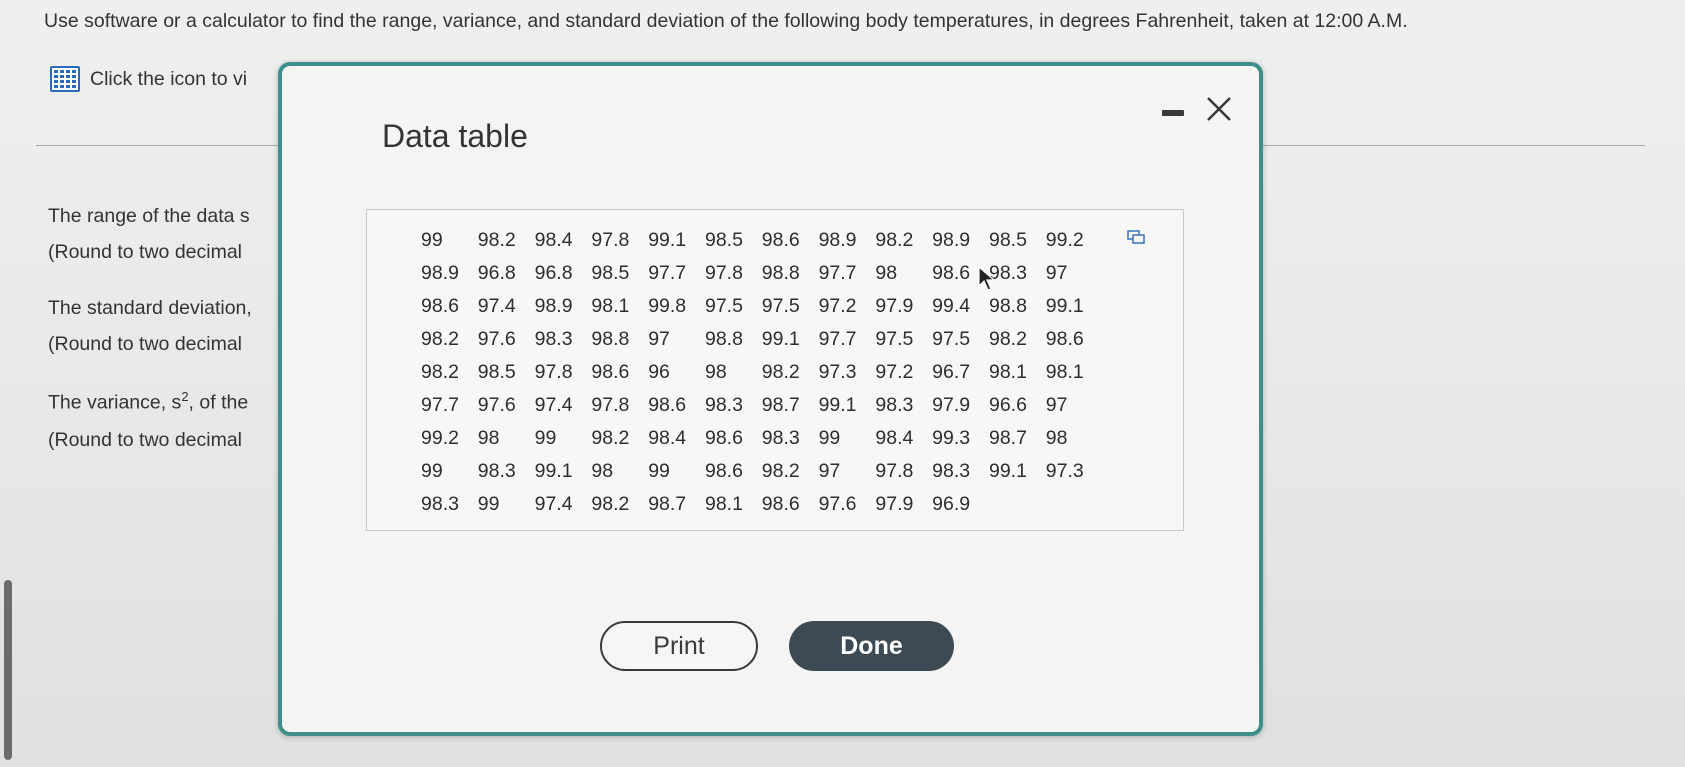 The height and width of the screenshot is (767, 1685). Describe the element at coordinates (218, 402) in the screenshot. I see `variance-suffix: , of the` at that location.